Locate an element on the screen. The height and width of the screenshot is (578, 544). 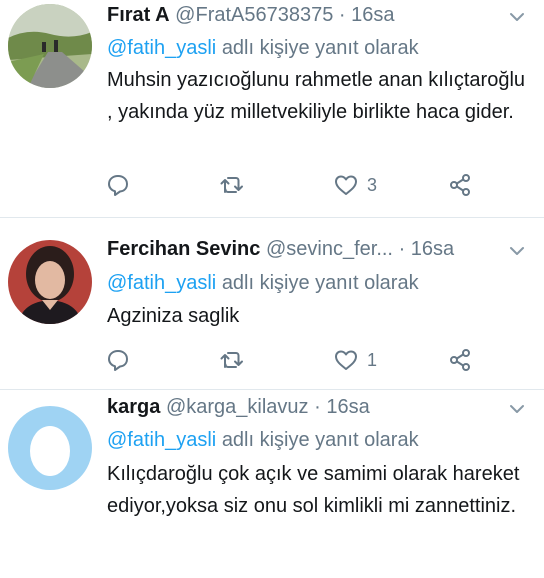
like-button: 1 is located at coordinates (355, 360).